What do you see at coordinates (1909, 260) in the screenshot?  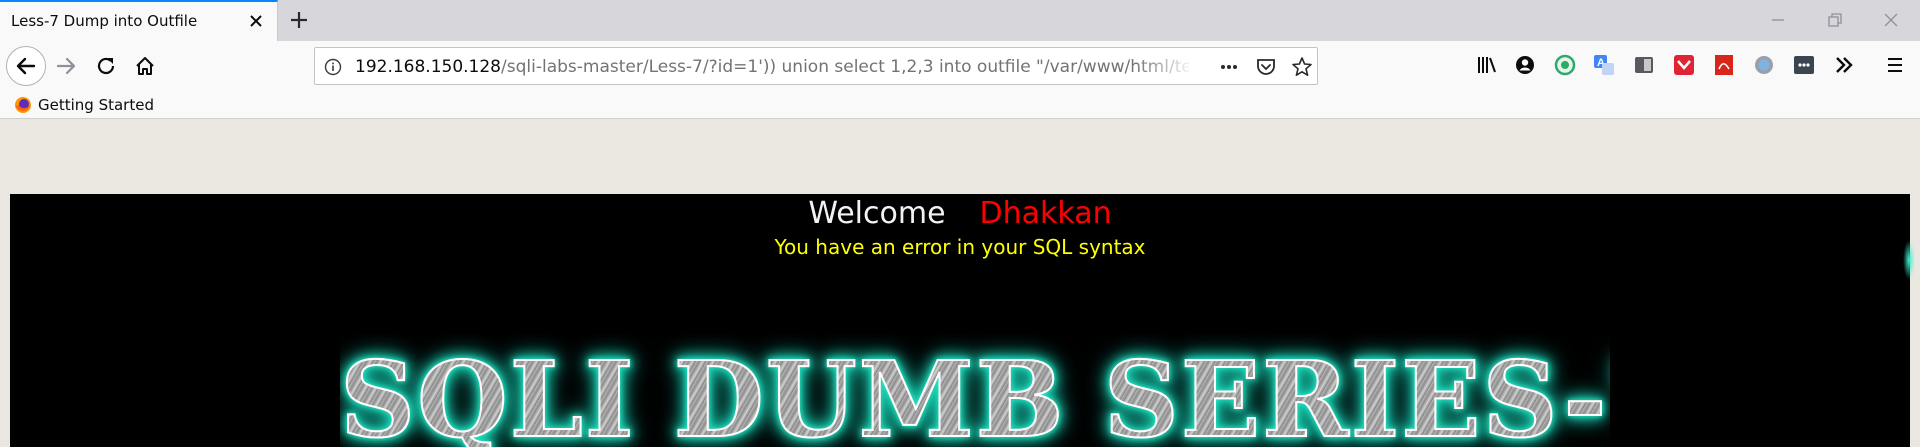 I see `edge-glow` at bounding box center [1909, 260].